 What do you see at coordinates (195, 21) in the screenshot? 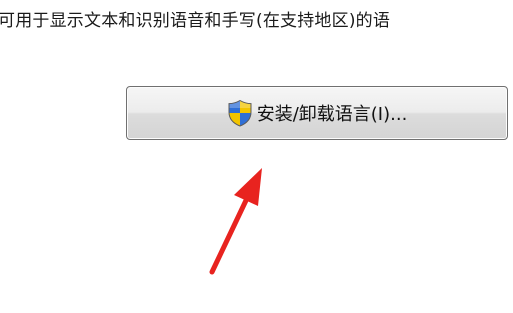
I see `language-description-text: 可用于显示文本和识别语音和手写(在支持地区)的语` at bounding box center [195, 21].